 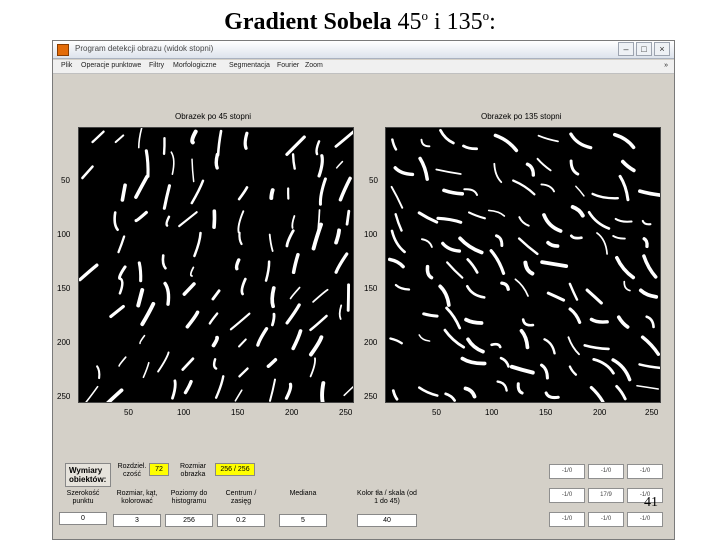 What do you see at coordinates (137, 520) in the screenshot?
I see `rozmiar-kat-field: 3` at bounding box center [137, 520].